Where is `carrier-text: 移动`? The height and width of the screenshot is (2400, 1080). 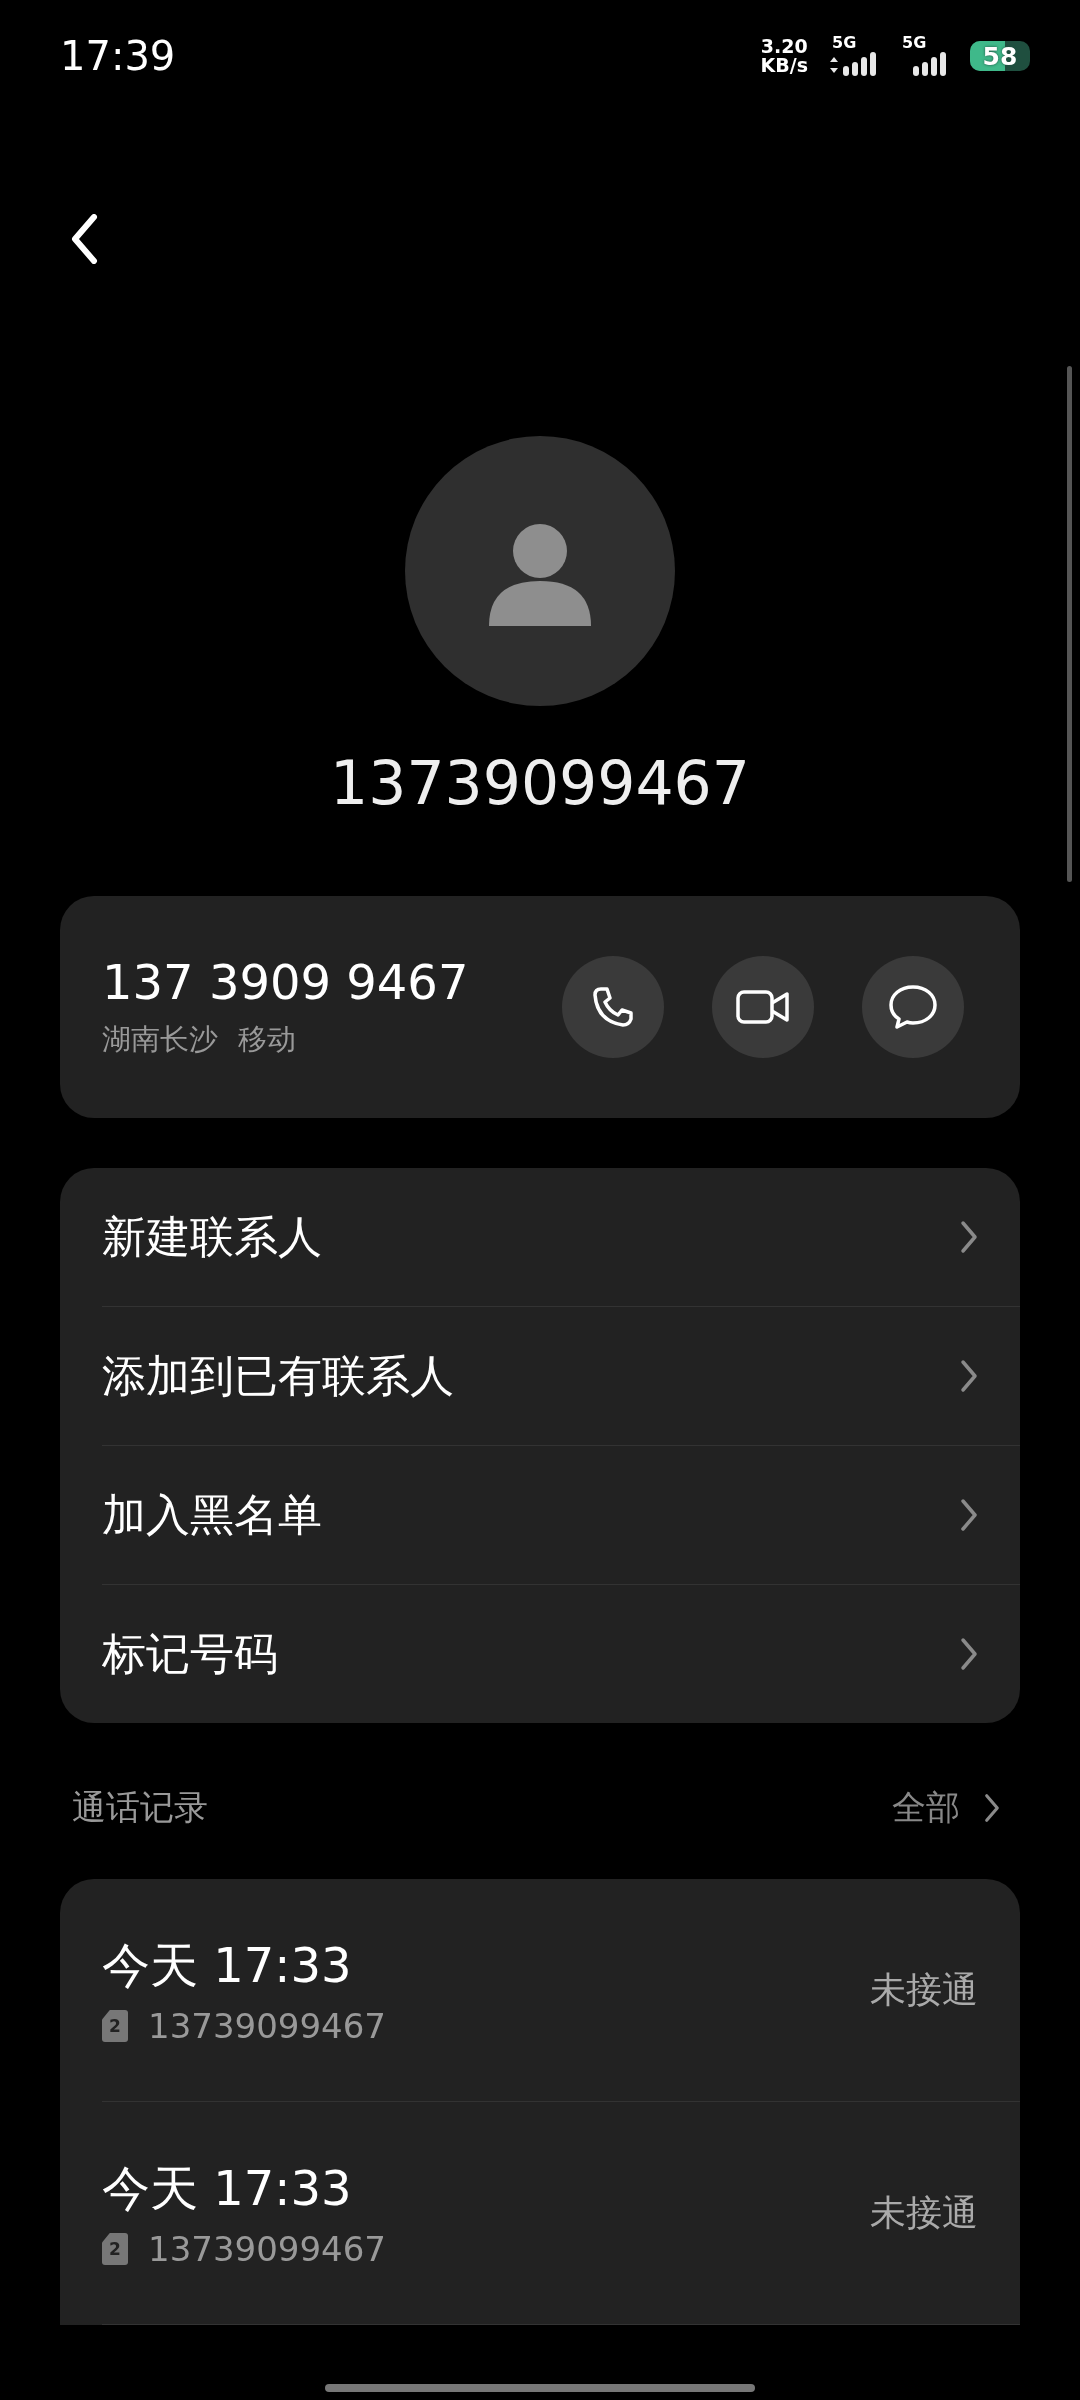
carrier-text: 移动 is located at coordinates (267, 1039).